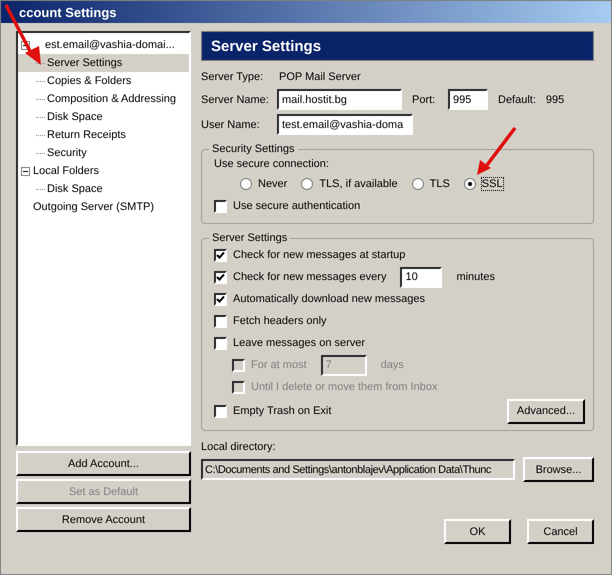 This screenshot has height=575, width=612. Describe the element at coordinates (397, 46) in the screenshot. I see `panel-header: Server Settings` at that location.